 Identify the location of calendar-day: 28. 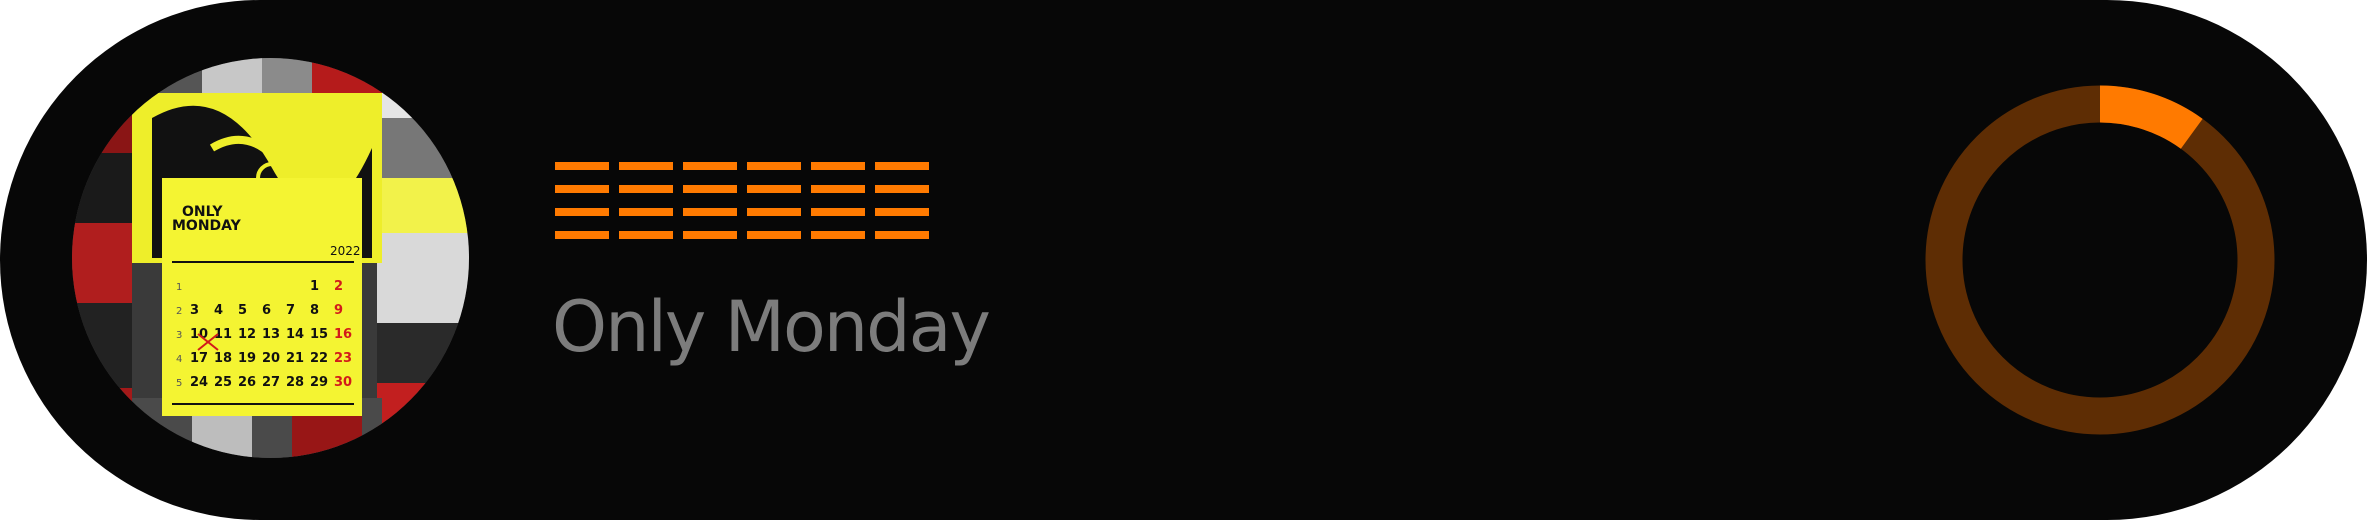
(295, 382).